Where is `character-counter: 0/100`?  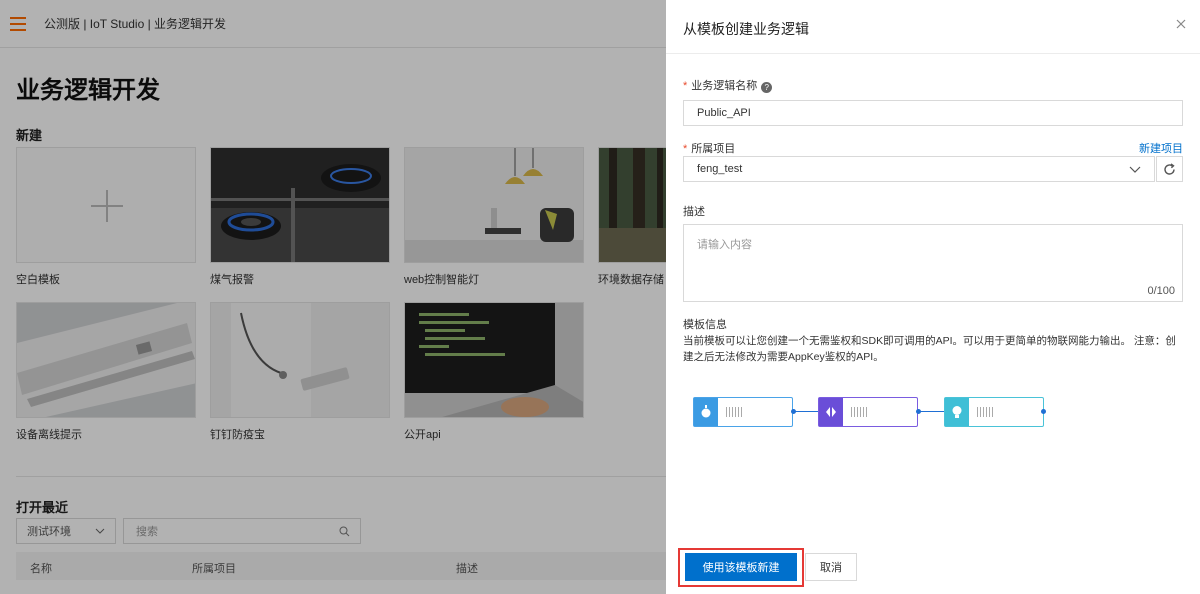
character-counter: 0/100 is located at coordinates (1161, 291).